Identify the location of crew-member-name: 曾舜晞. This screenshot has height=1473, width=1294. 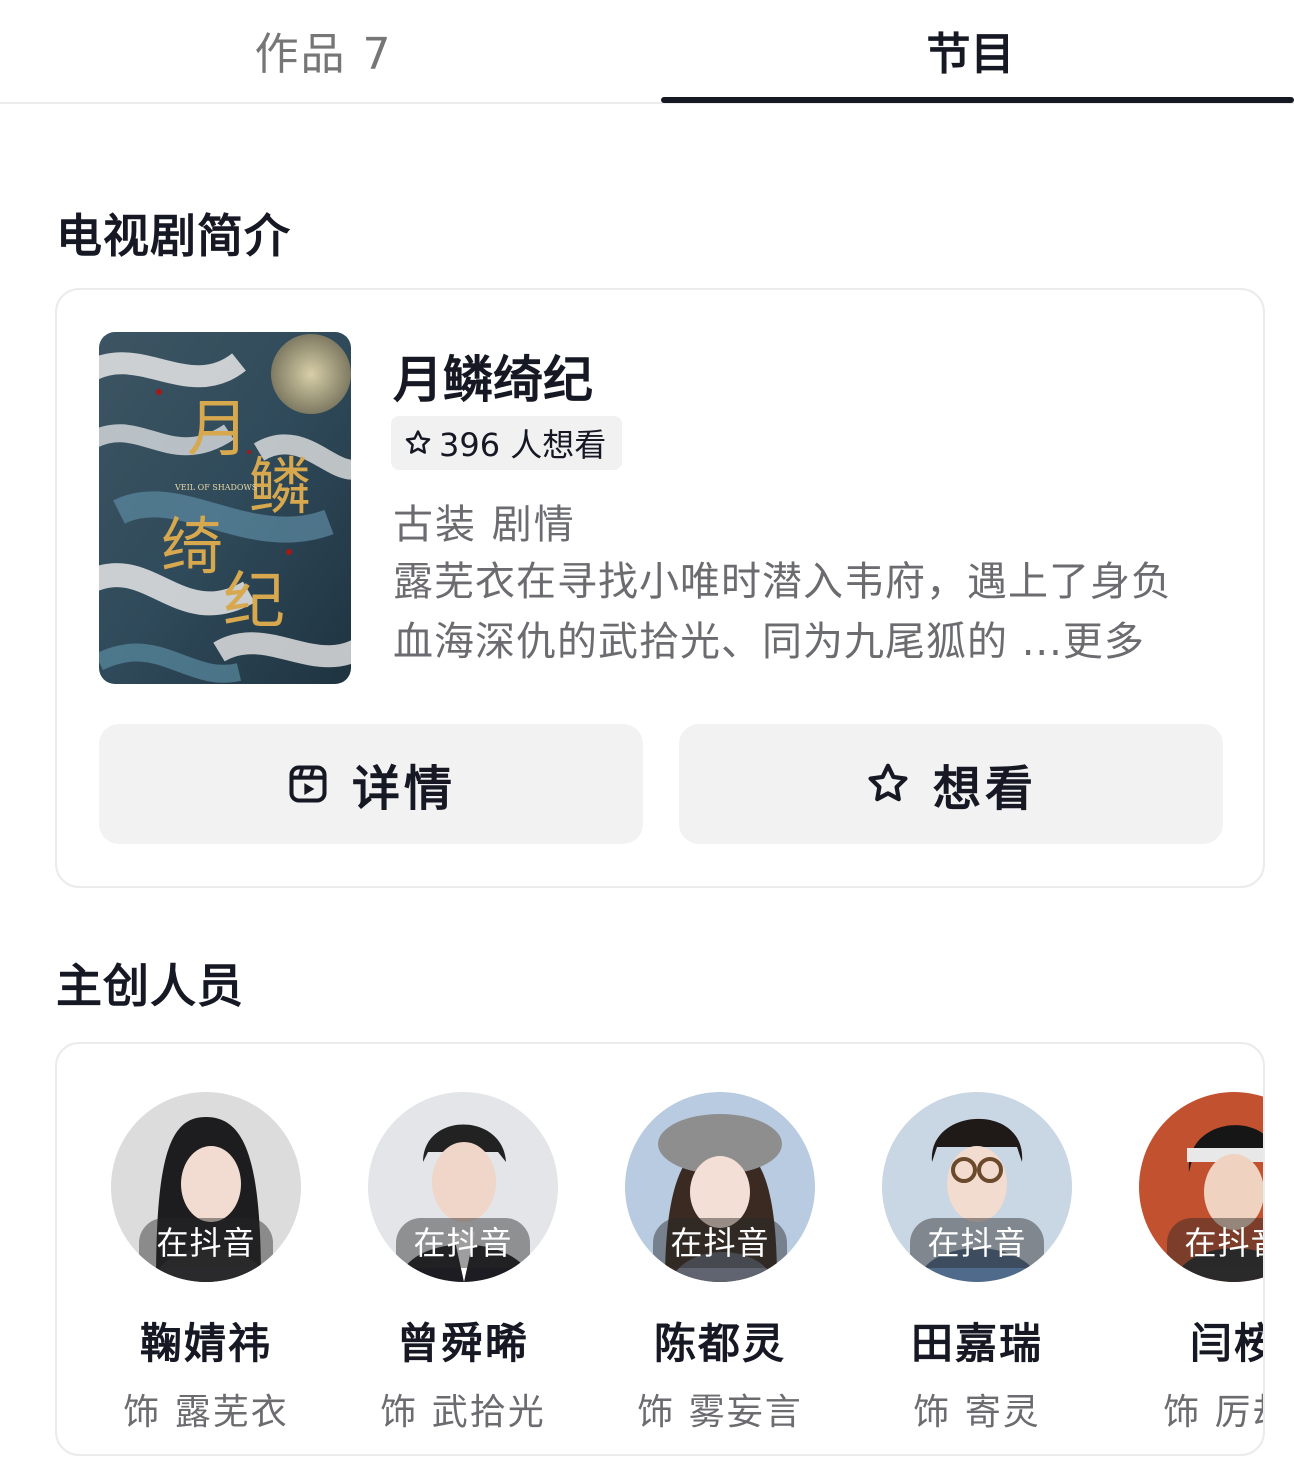
(462, 1343).